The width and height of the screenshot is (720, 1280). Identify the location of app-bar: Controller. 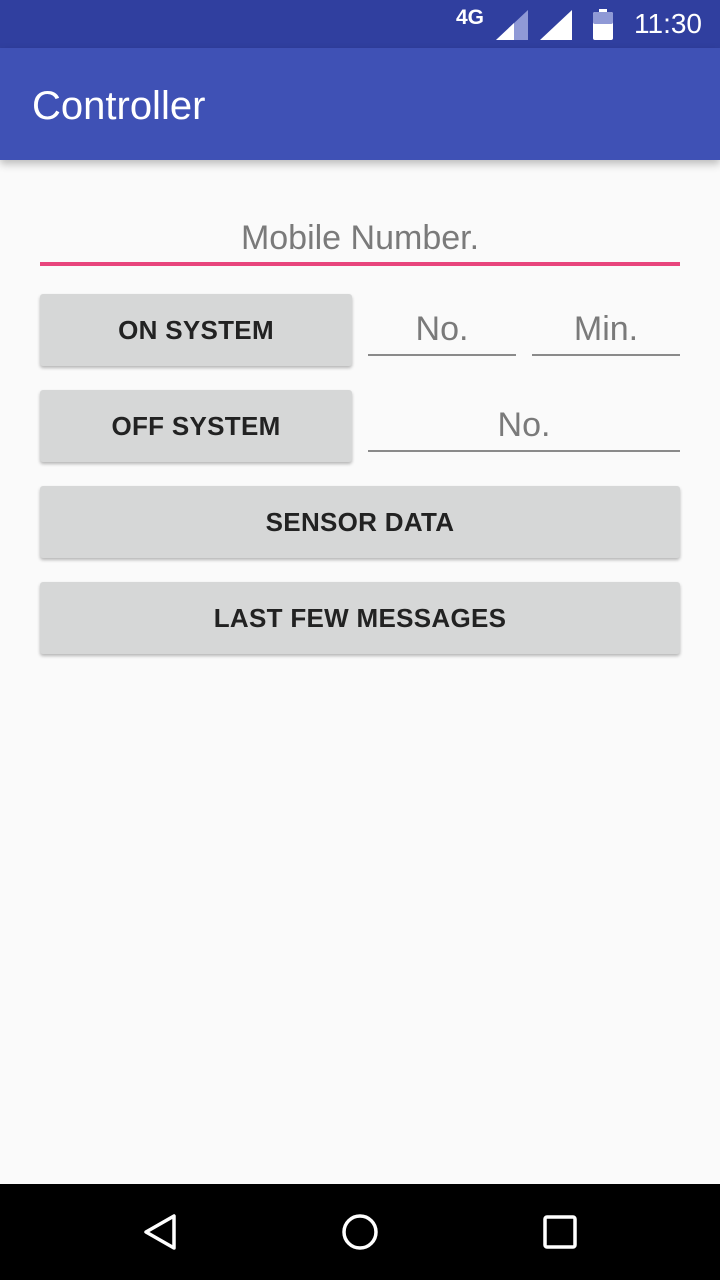
(360, 104).